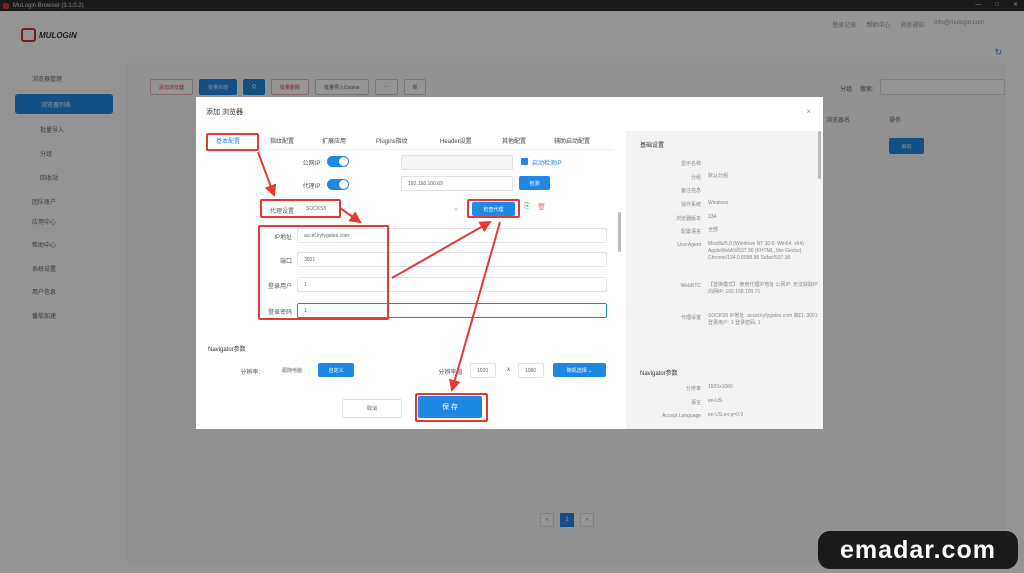  I want to click on arrow-tab-to-proxy, so click(267, 174).